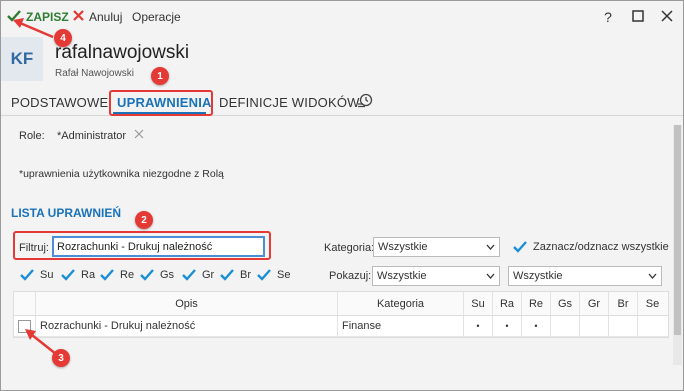  I want to click on scrollbar-thumb, so click(677, 230).